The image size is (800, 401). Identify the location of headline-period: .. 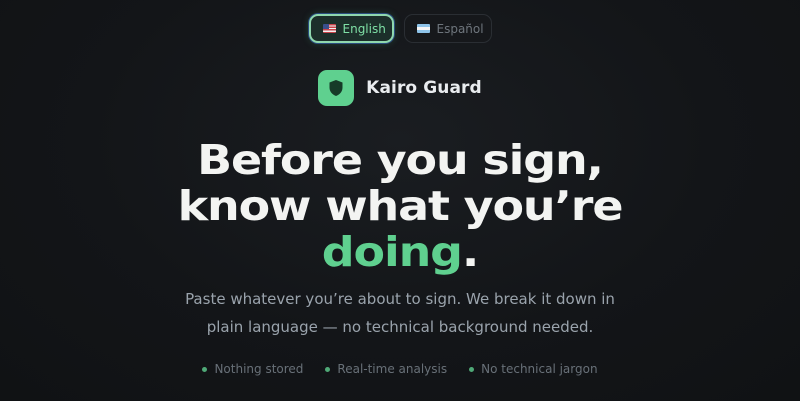
(470, 252).